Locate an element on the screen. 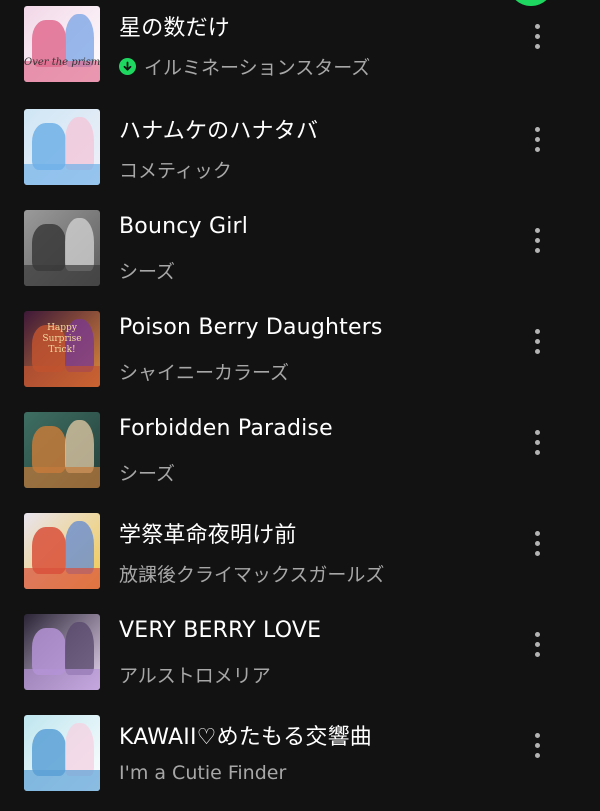 The image size is (600, 811). track-artist: アルストロメリア is located at coordinates (195, 676).